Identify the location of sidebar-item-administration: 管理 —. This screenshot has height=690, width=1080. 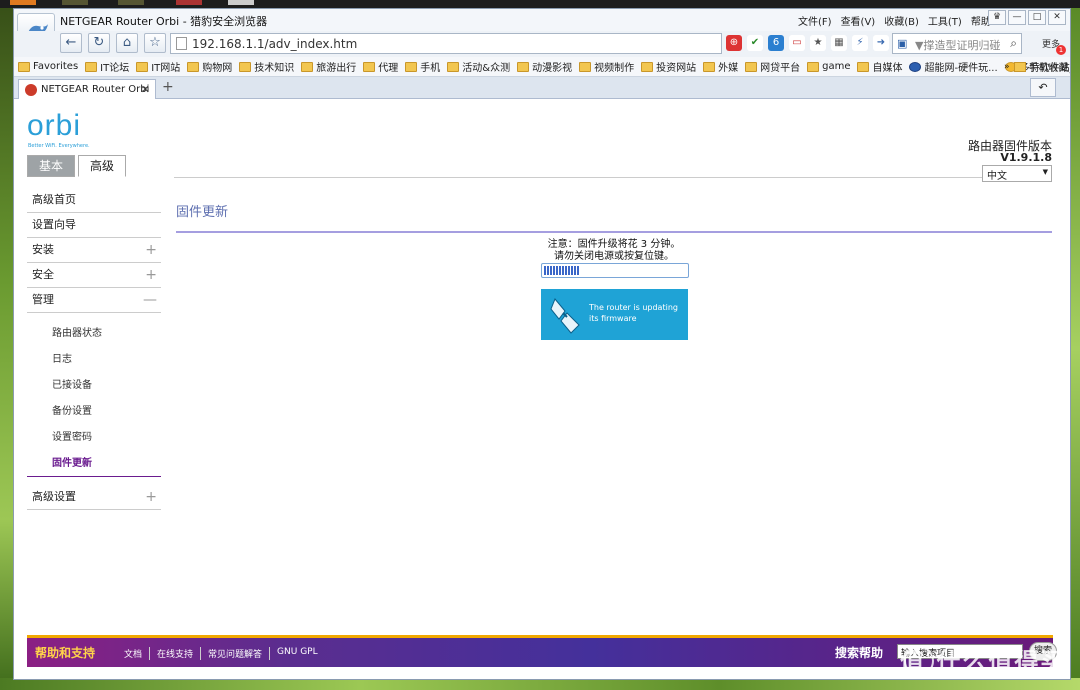
(94, 300).